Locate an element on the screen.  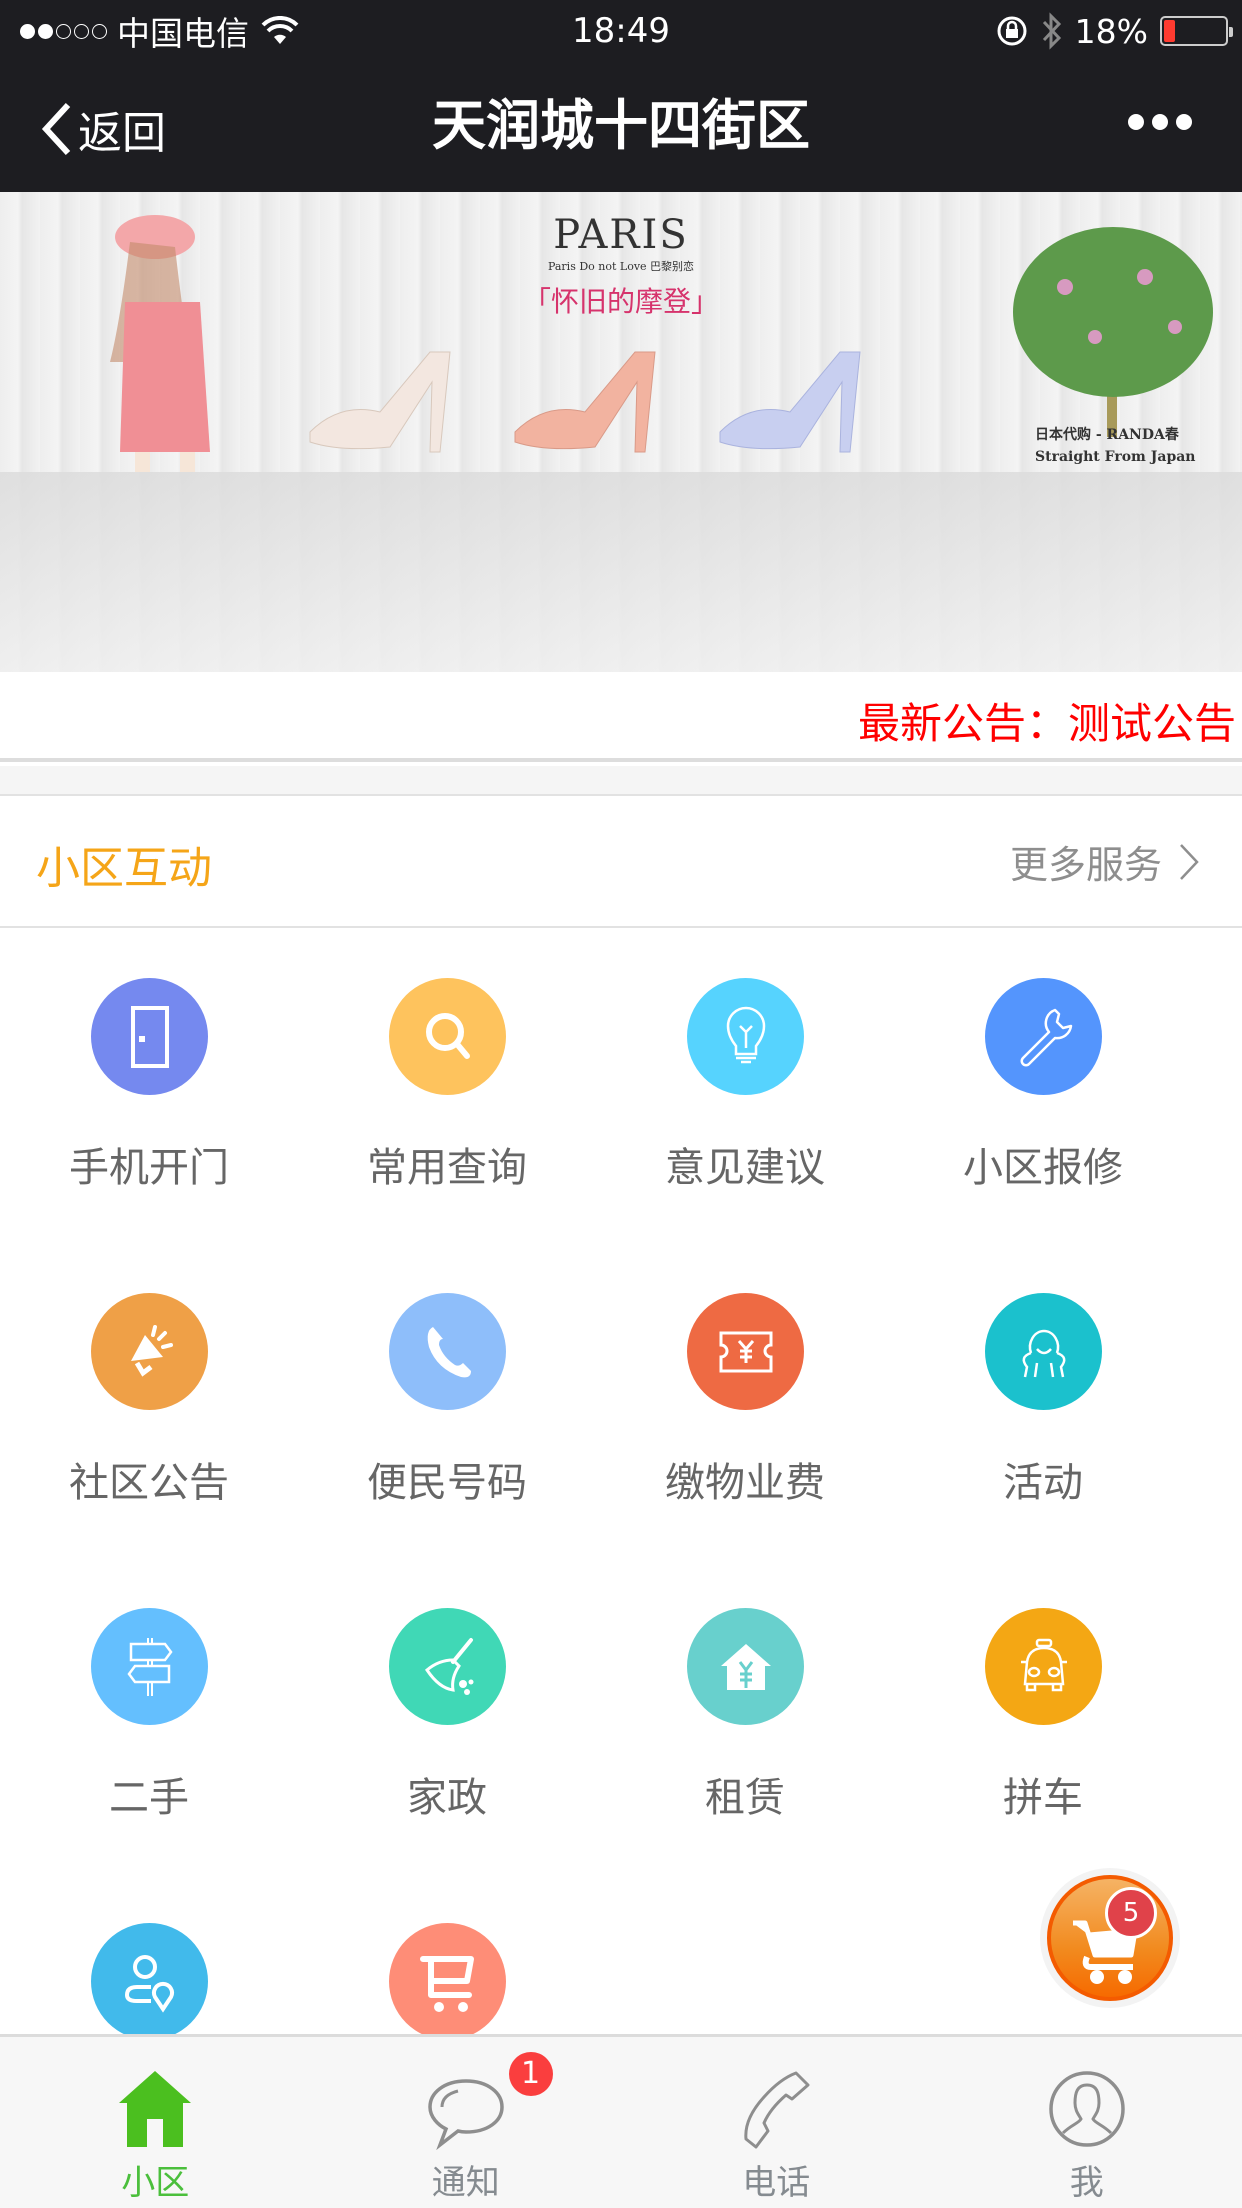
chat-bubble-icon is located at coordinates (465, 2115).